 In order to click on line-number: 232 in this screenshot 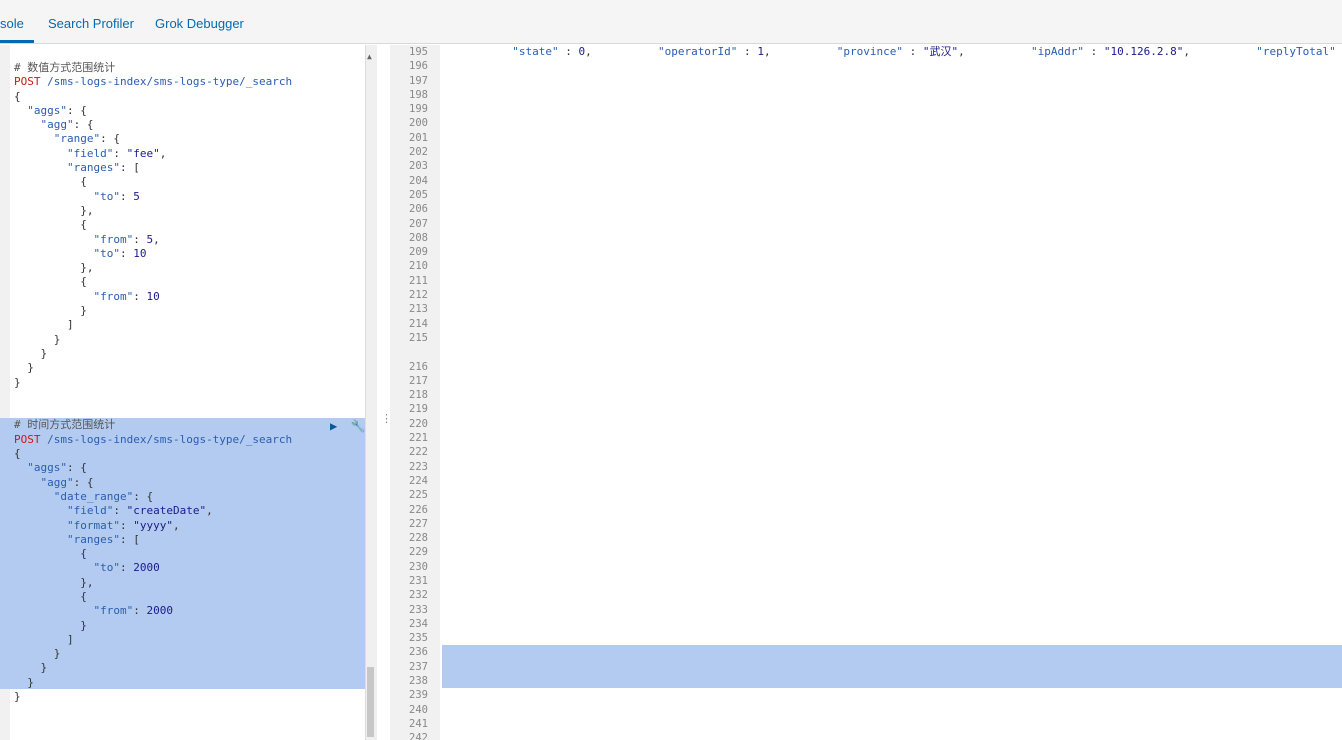, I will do `click(418, 595)`.